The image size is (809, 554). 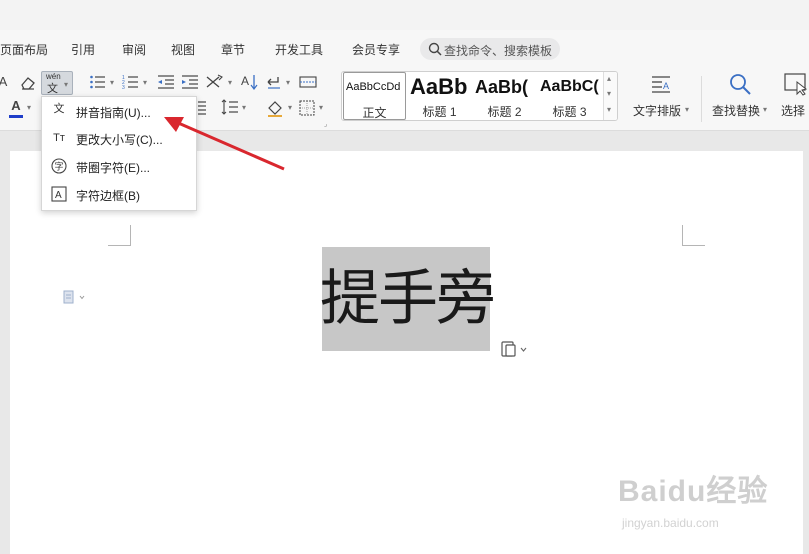 I want to click on font-color-icon: A, so click(x=16, y=106).